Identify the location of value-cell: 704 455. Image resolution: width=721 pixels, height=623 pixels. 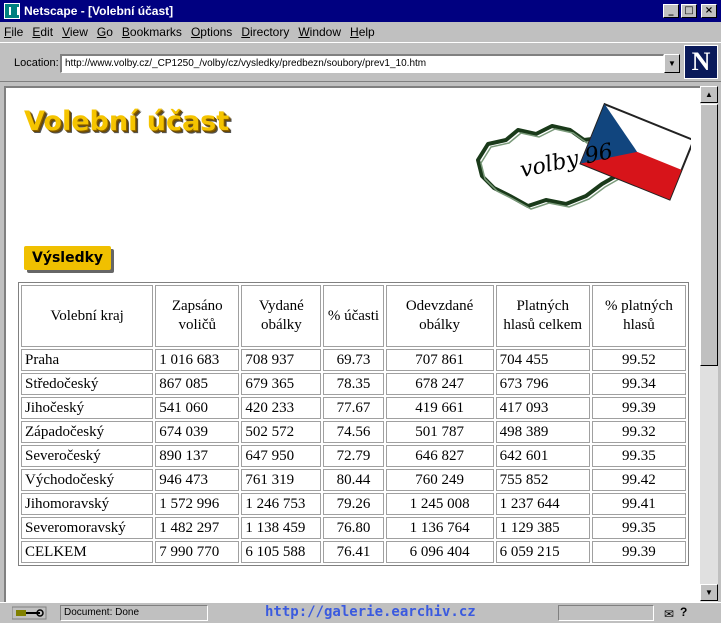
(542, 360).